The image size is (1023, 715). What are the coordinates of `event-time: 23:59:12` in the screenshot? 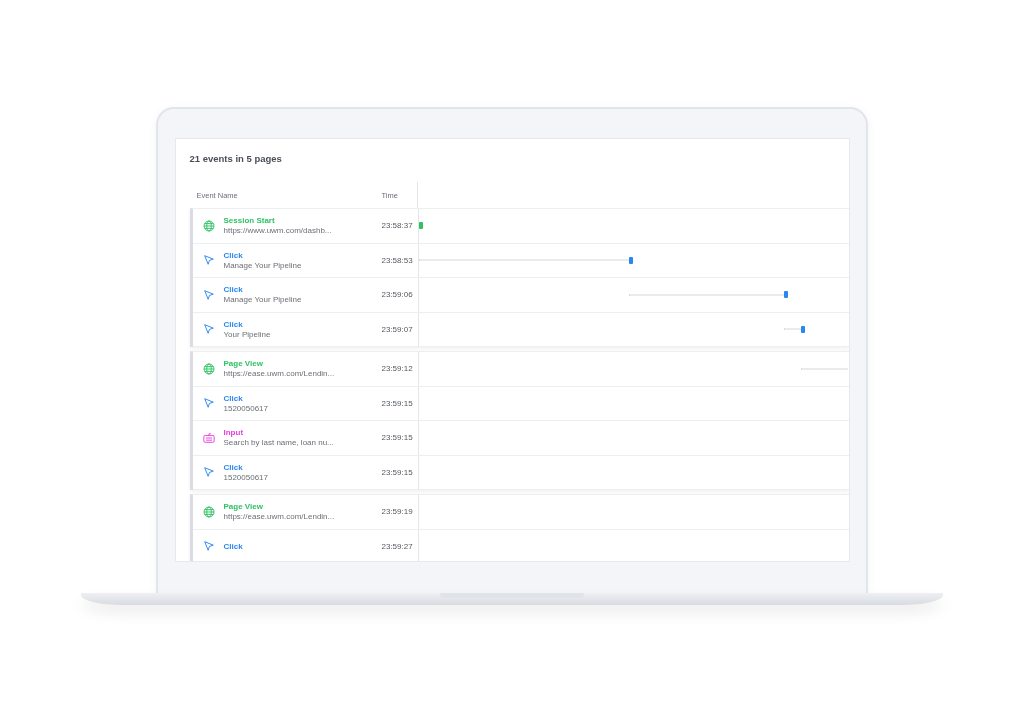 It's located at (397, 369).